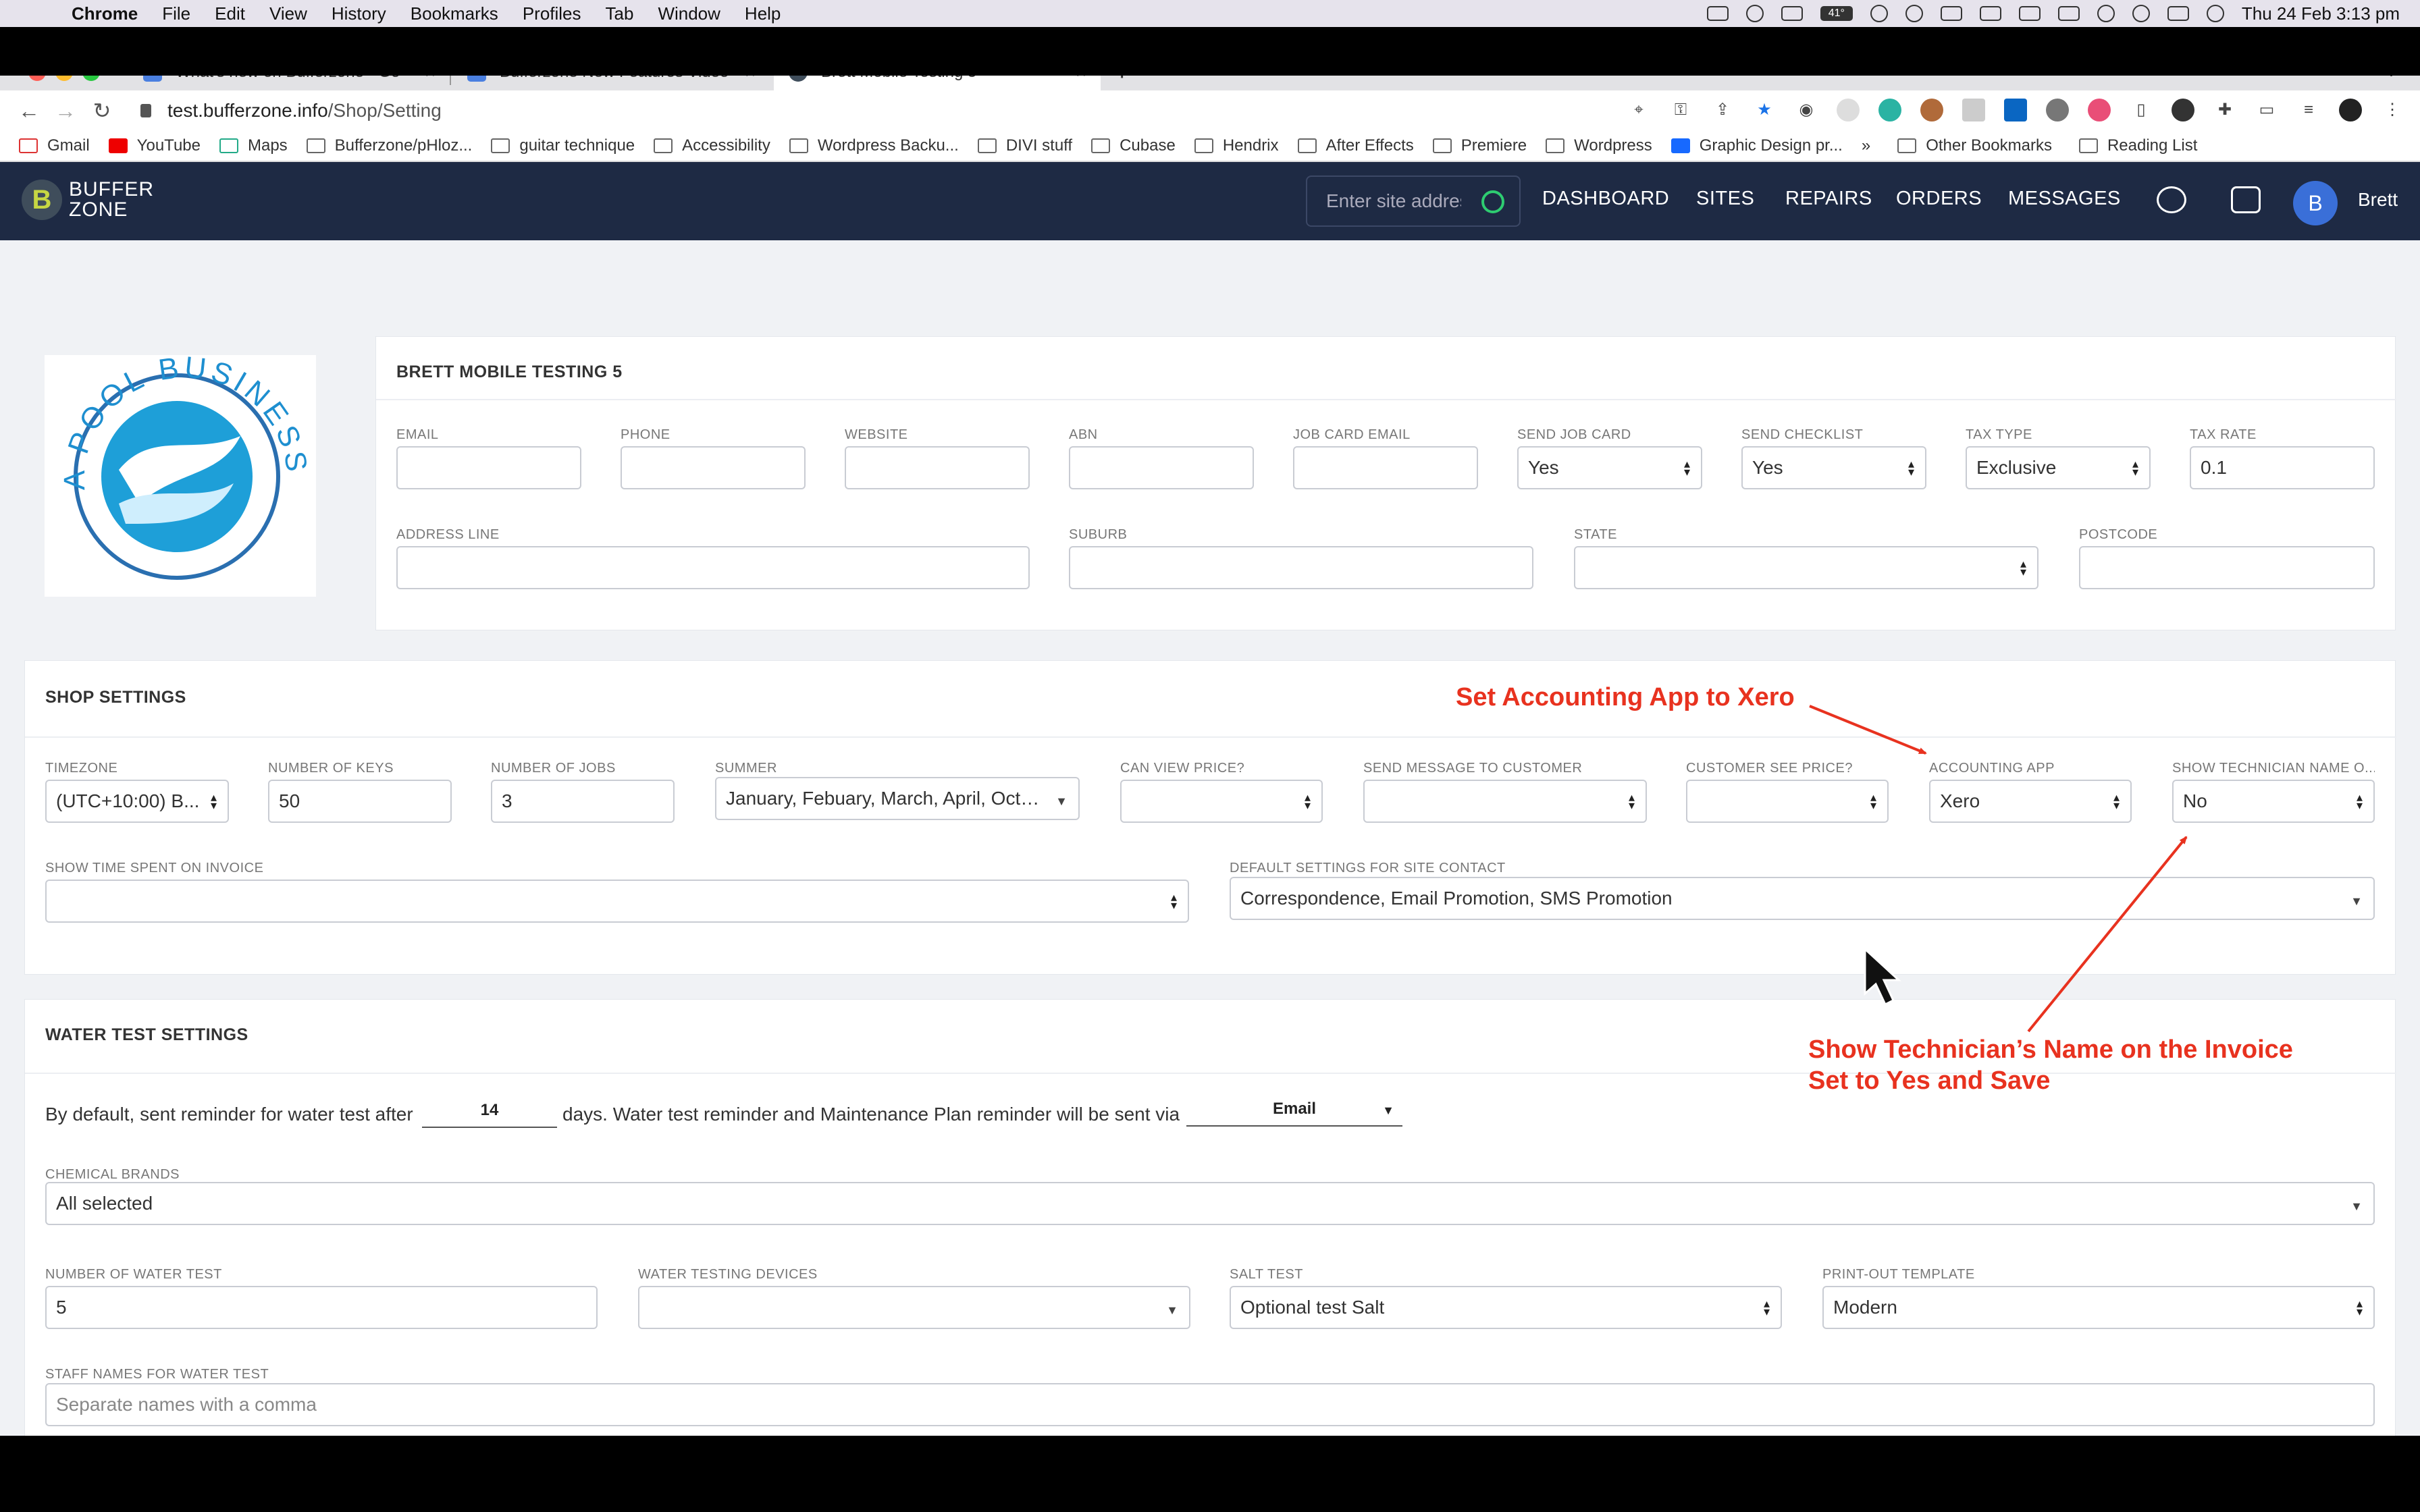 Image resolution: width=2420 pixels, height=1512 pixels. What do you see at coordinates (620, 13) in the screenshot?
I see `menu-tab: Tab` at bounding box center [620, 13].